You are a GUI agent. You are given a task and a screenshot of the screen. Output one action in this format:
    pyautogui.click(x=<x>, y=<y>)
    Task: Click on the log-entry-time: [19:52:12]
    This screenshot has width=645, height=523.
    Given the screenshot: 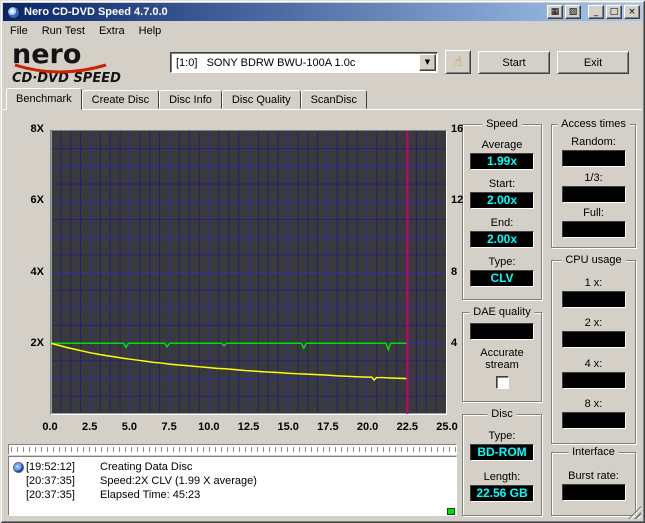 What is the action you would take?
    pyautogui.click(x=50, y=467)
    